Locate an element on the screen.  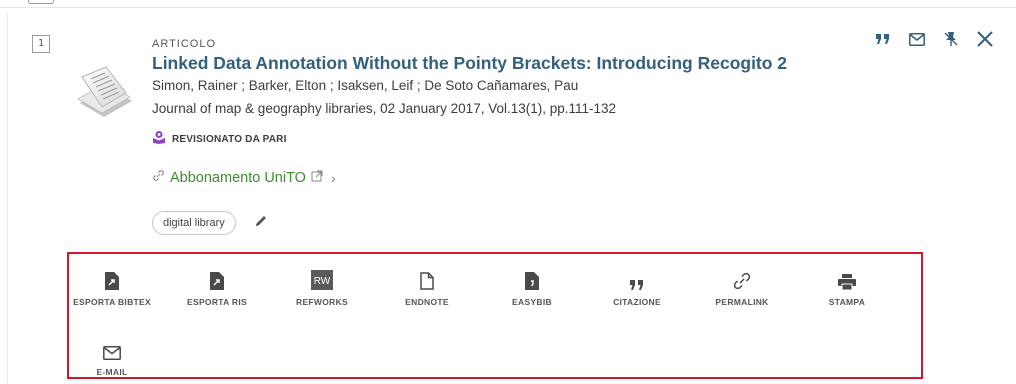
action-permalink: PERMALINK is located at coordinates (742, 288).